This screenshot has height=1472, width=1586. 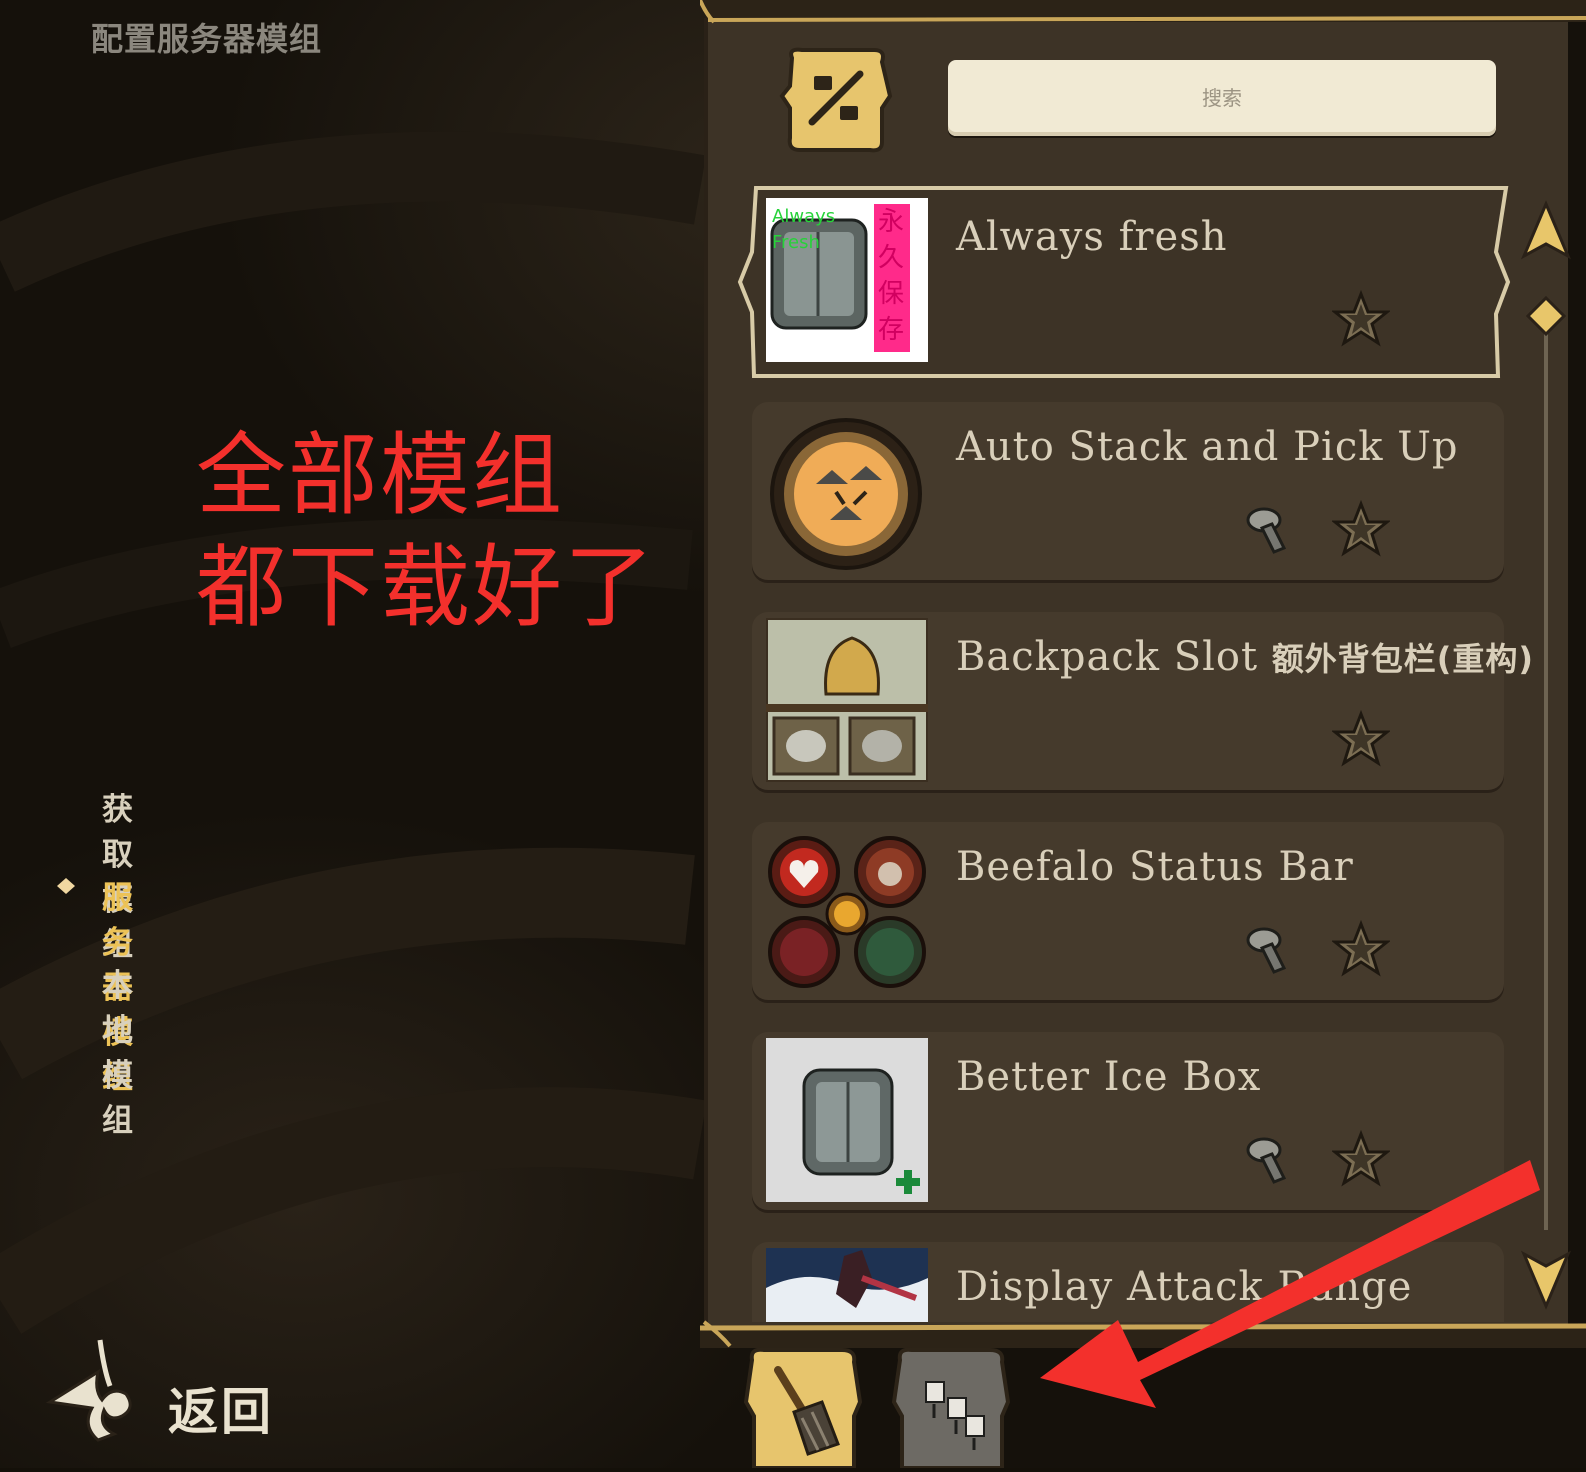 What do you see at coordinates (426, 532) in the screenshot?
I see `annotation-text: 全部模组 都下载好了` at bounding box center [426, 532].